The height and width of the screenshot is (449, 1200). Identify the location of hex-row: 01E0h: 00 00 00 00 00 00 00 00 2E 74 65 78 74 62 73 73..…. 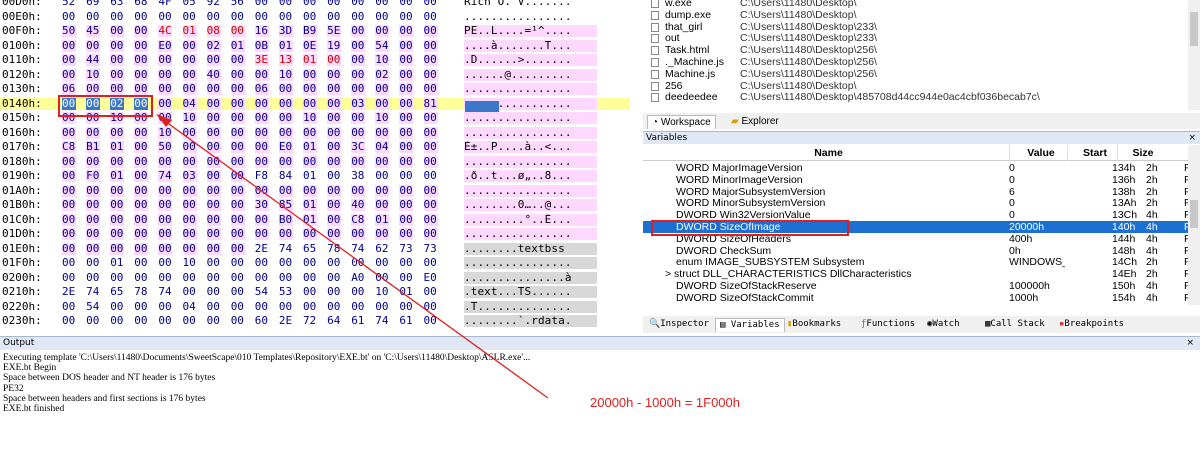
(315, 248).